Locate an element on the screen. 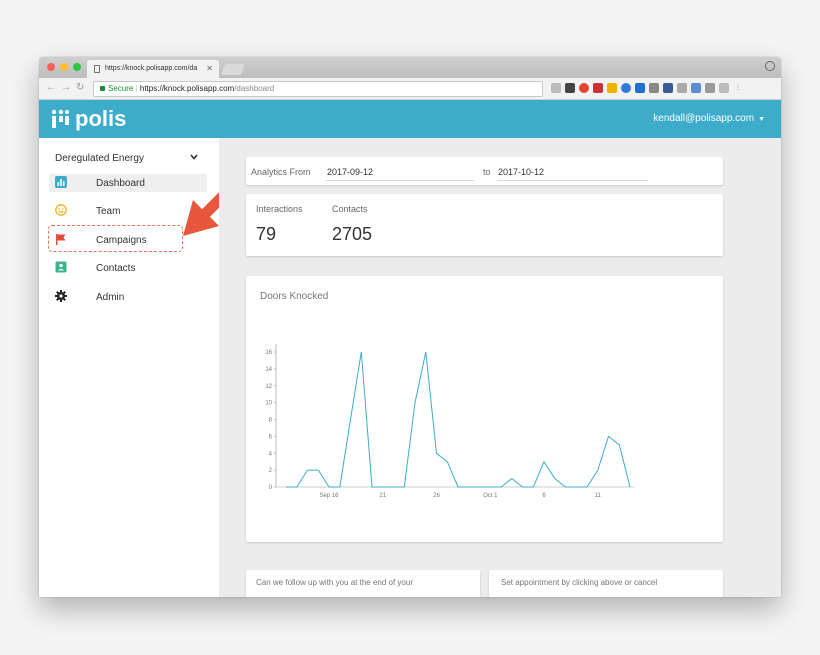 The image size is (820, 655). y-tick-label: 8 is located at coordinates (271, 421).